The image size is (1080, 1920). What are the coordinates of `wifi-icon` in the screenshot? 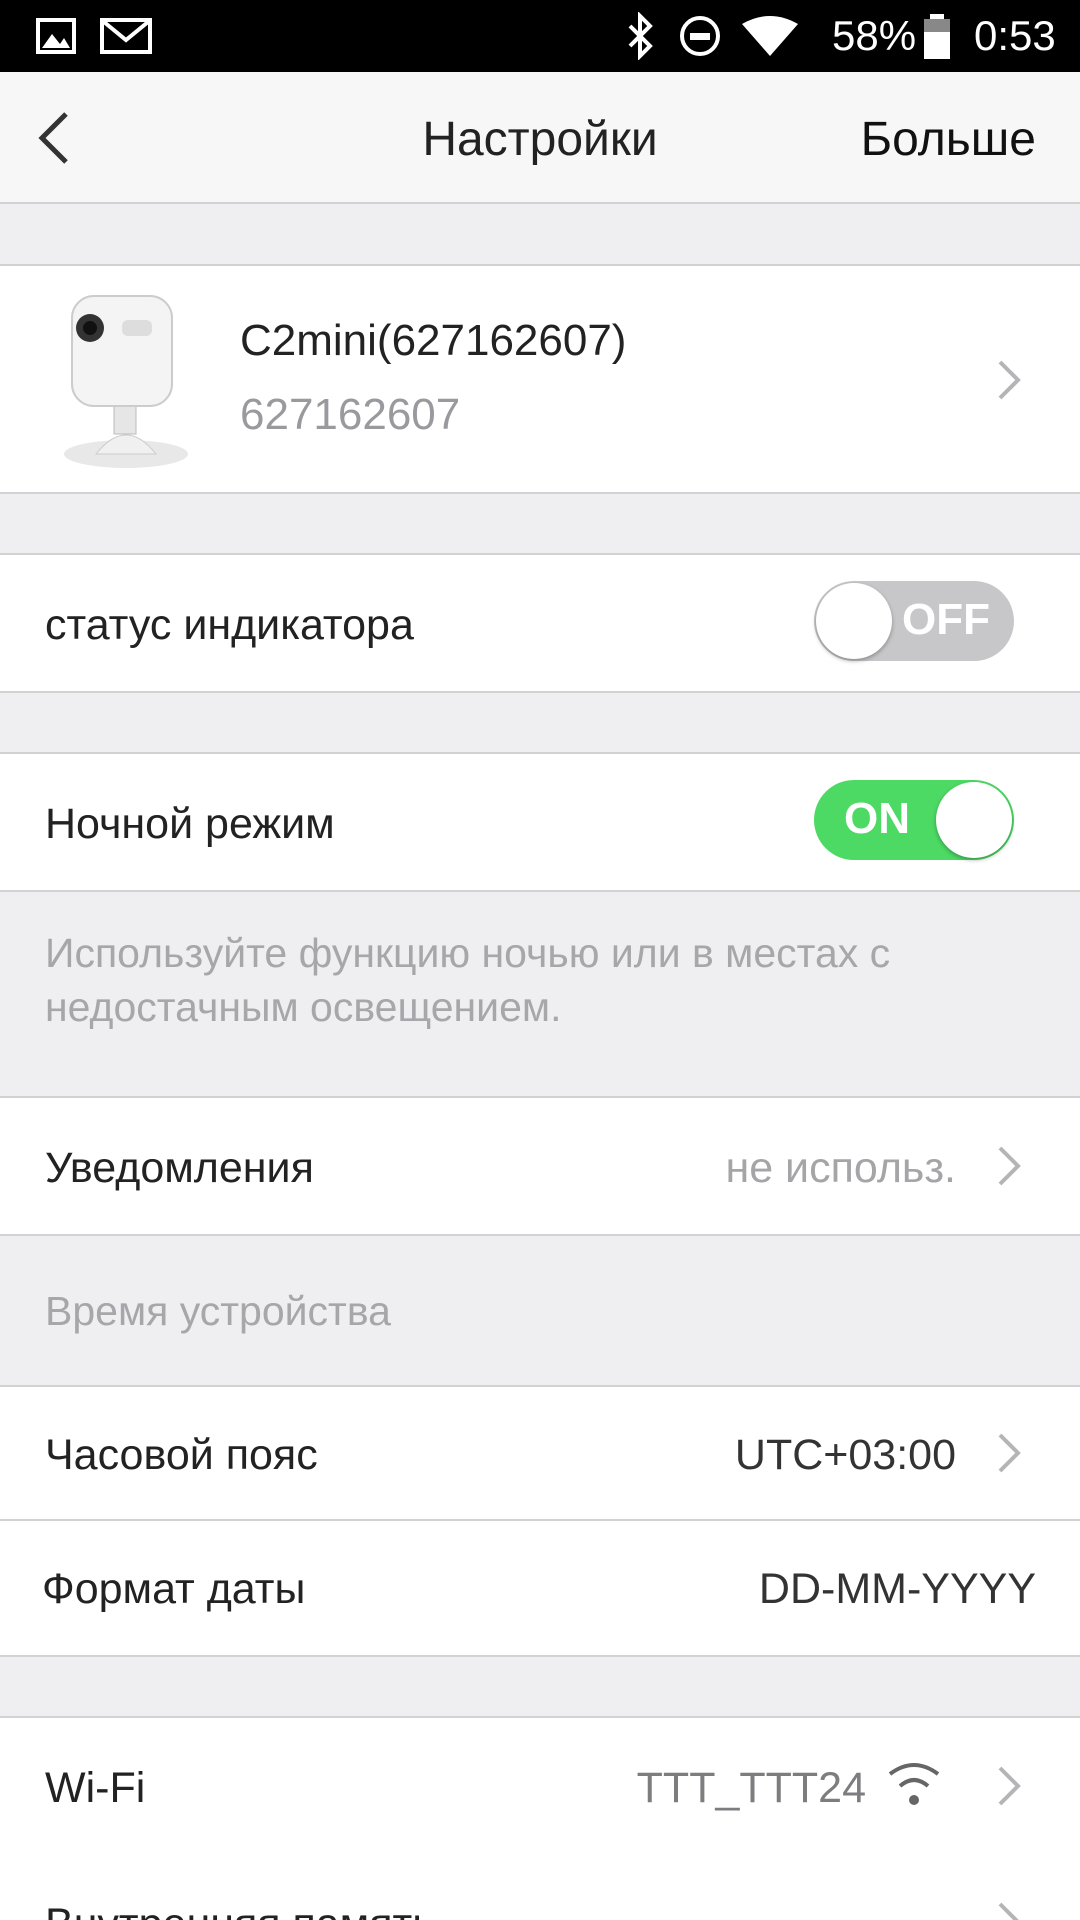 It's located at (914, 1784).